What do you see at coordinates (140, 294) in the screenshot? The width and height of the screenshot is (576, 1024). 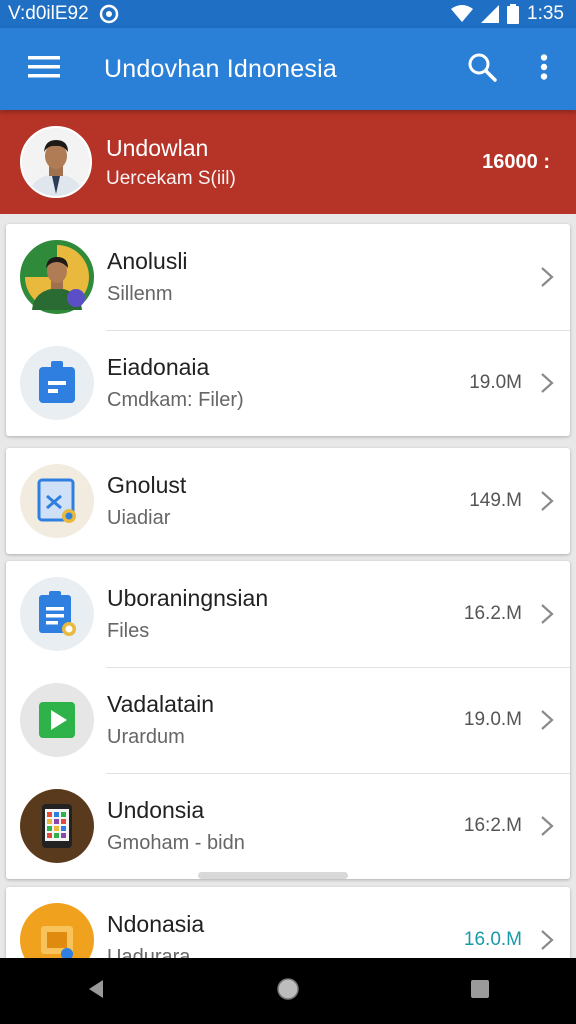 I see `row-subtitle: Sillenm` at bounding box center [140, 294].